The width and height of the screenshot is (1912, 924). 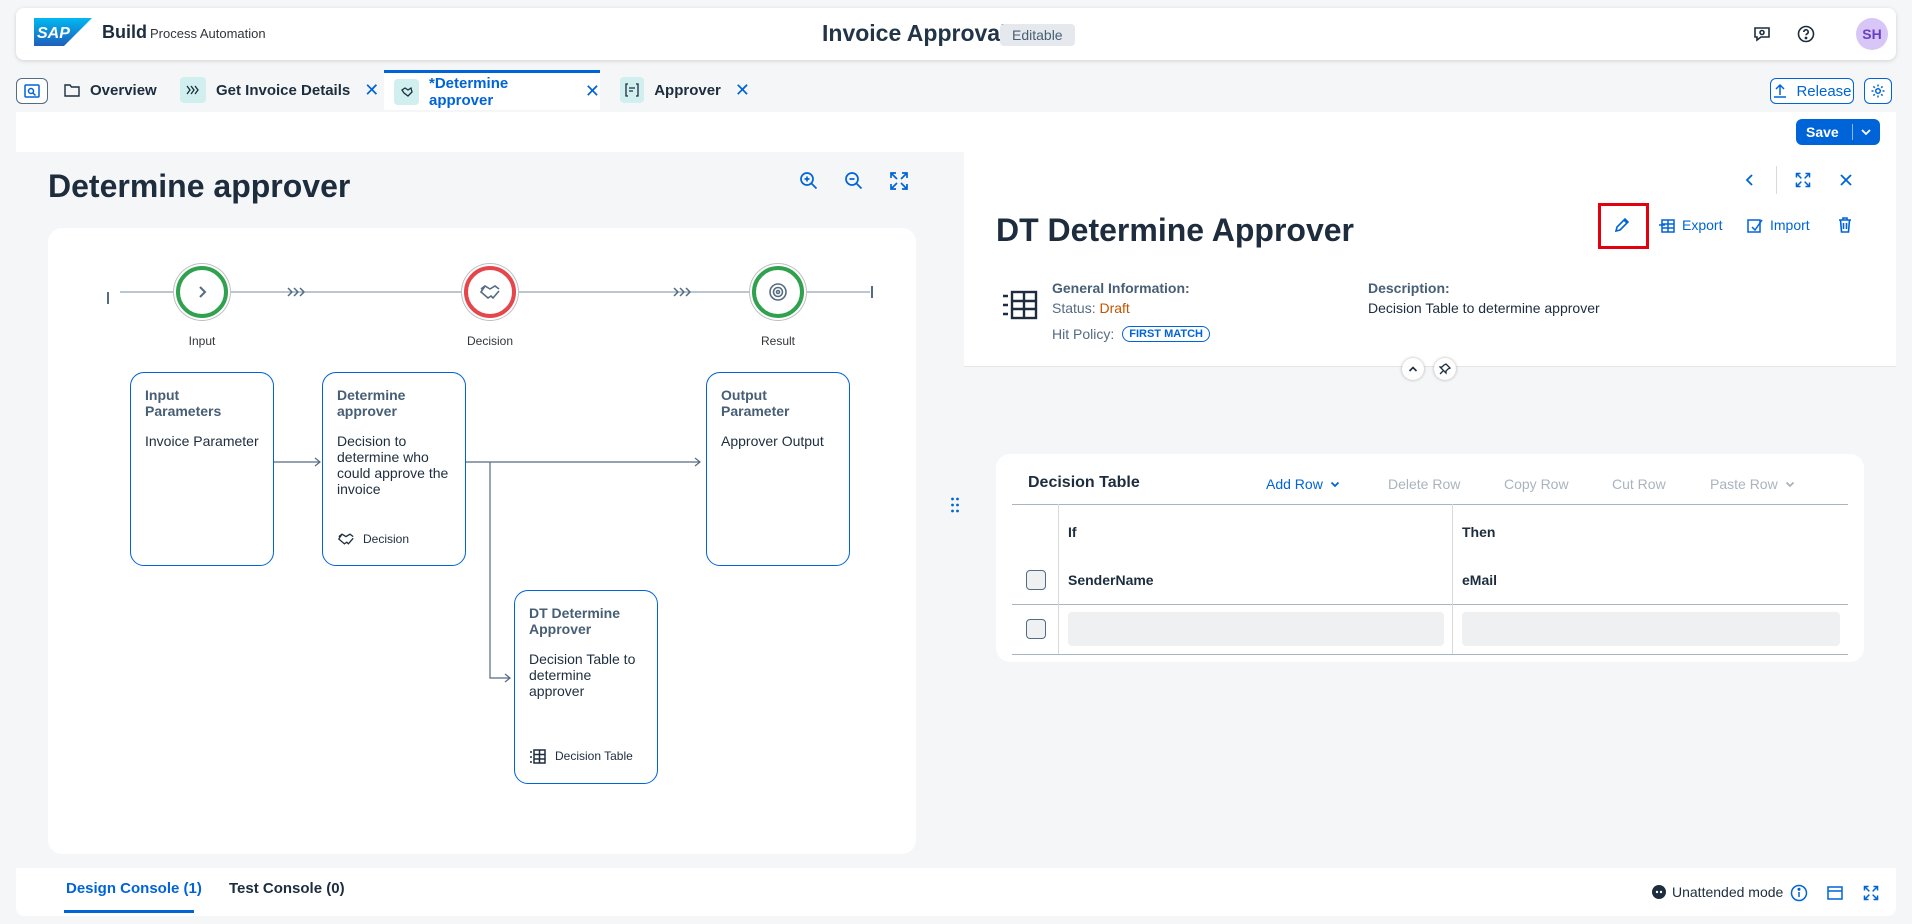 What do you see at coordinates (1702, 225) in the screenshot?
I see `export-label: Export` at bounding box center [1702, 225].